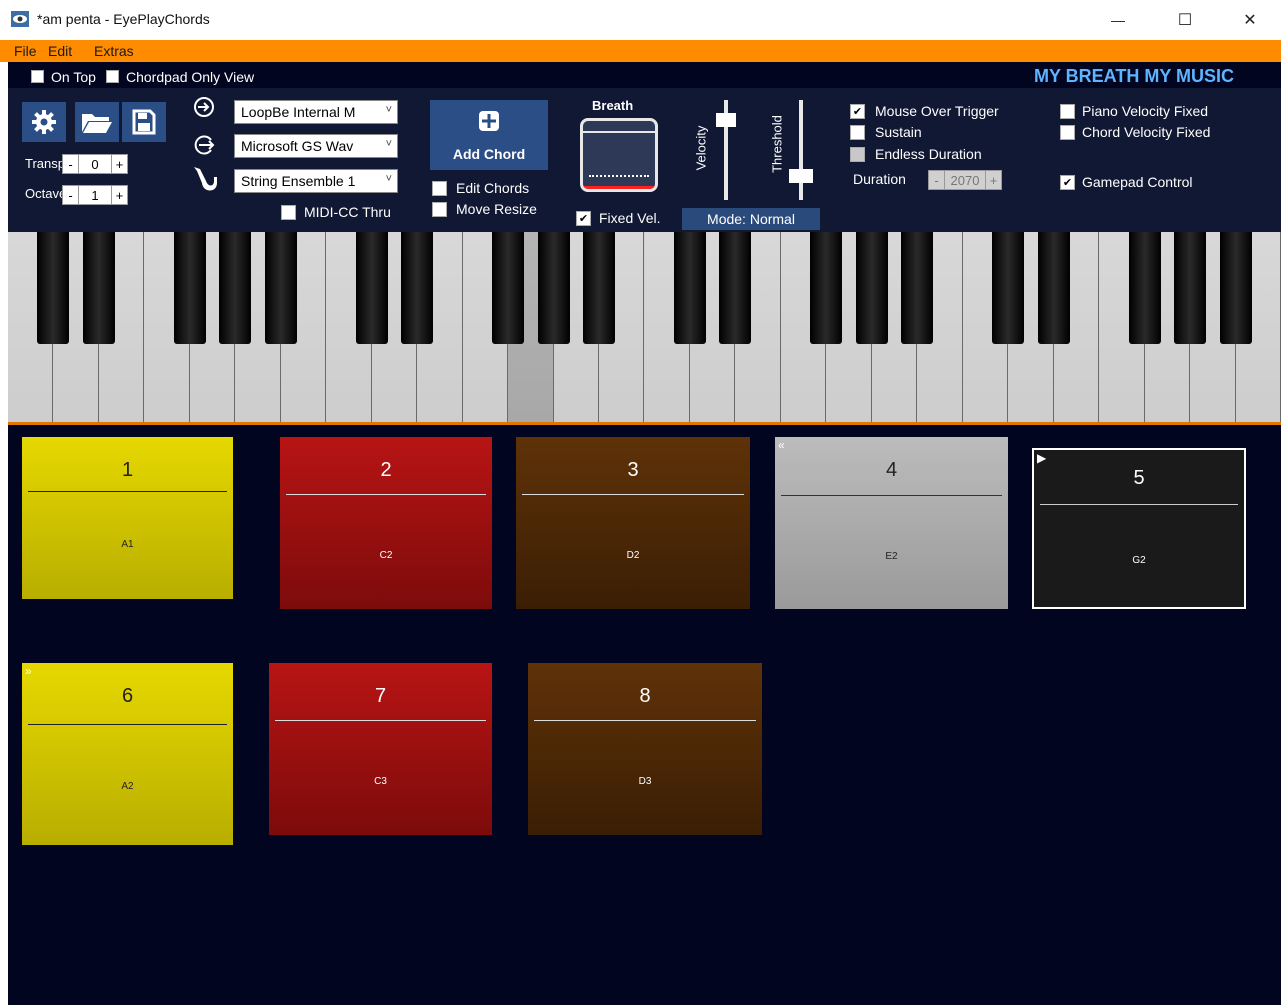 This screenshot has height=1005, width=1281. What do you see at coordinates (777, 144) in the screenshot?
I see `threshold-label: Threshold` at bounding box center [777, 144].